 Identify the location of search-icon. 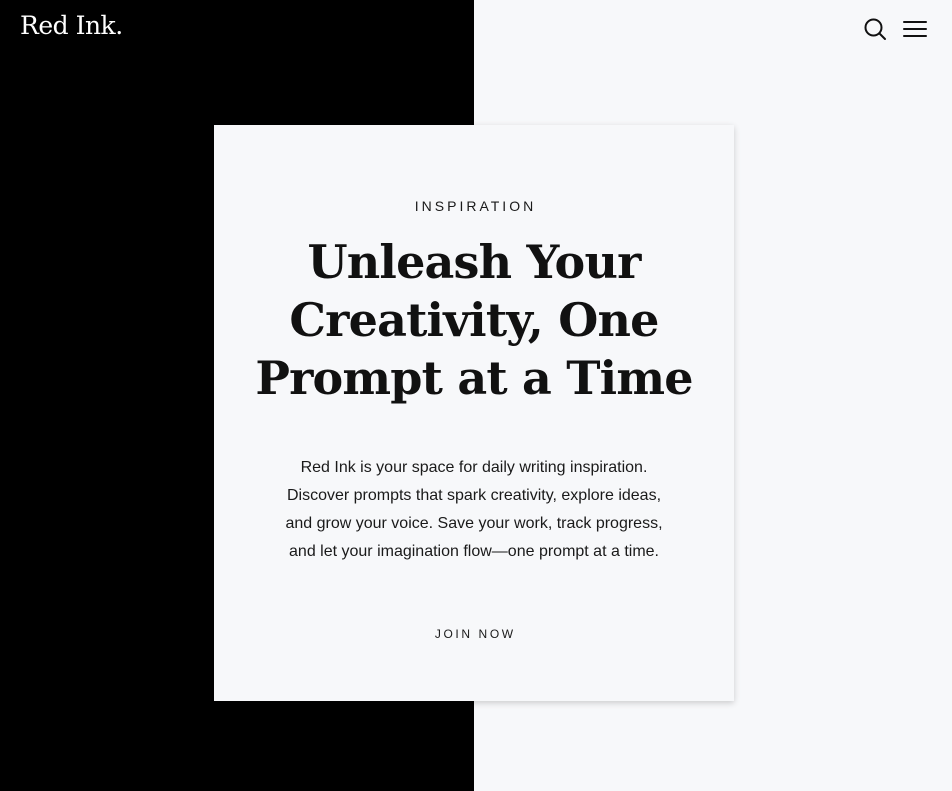
(875, 29).